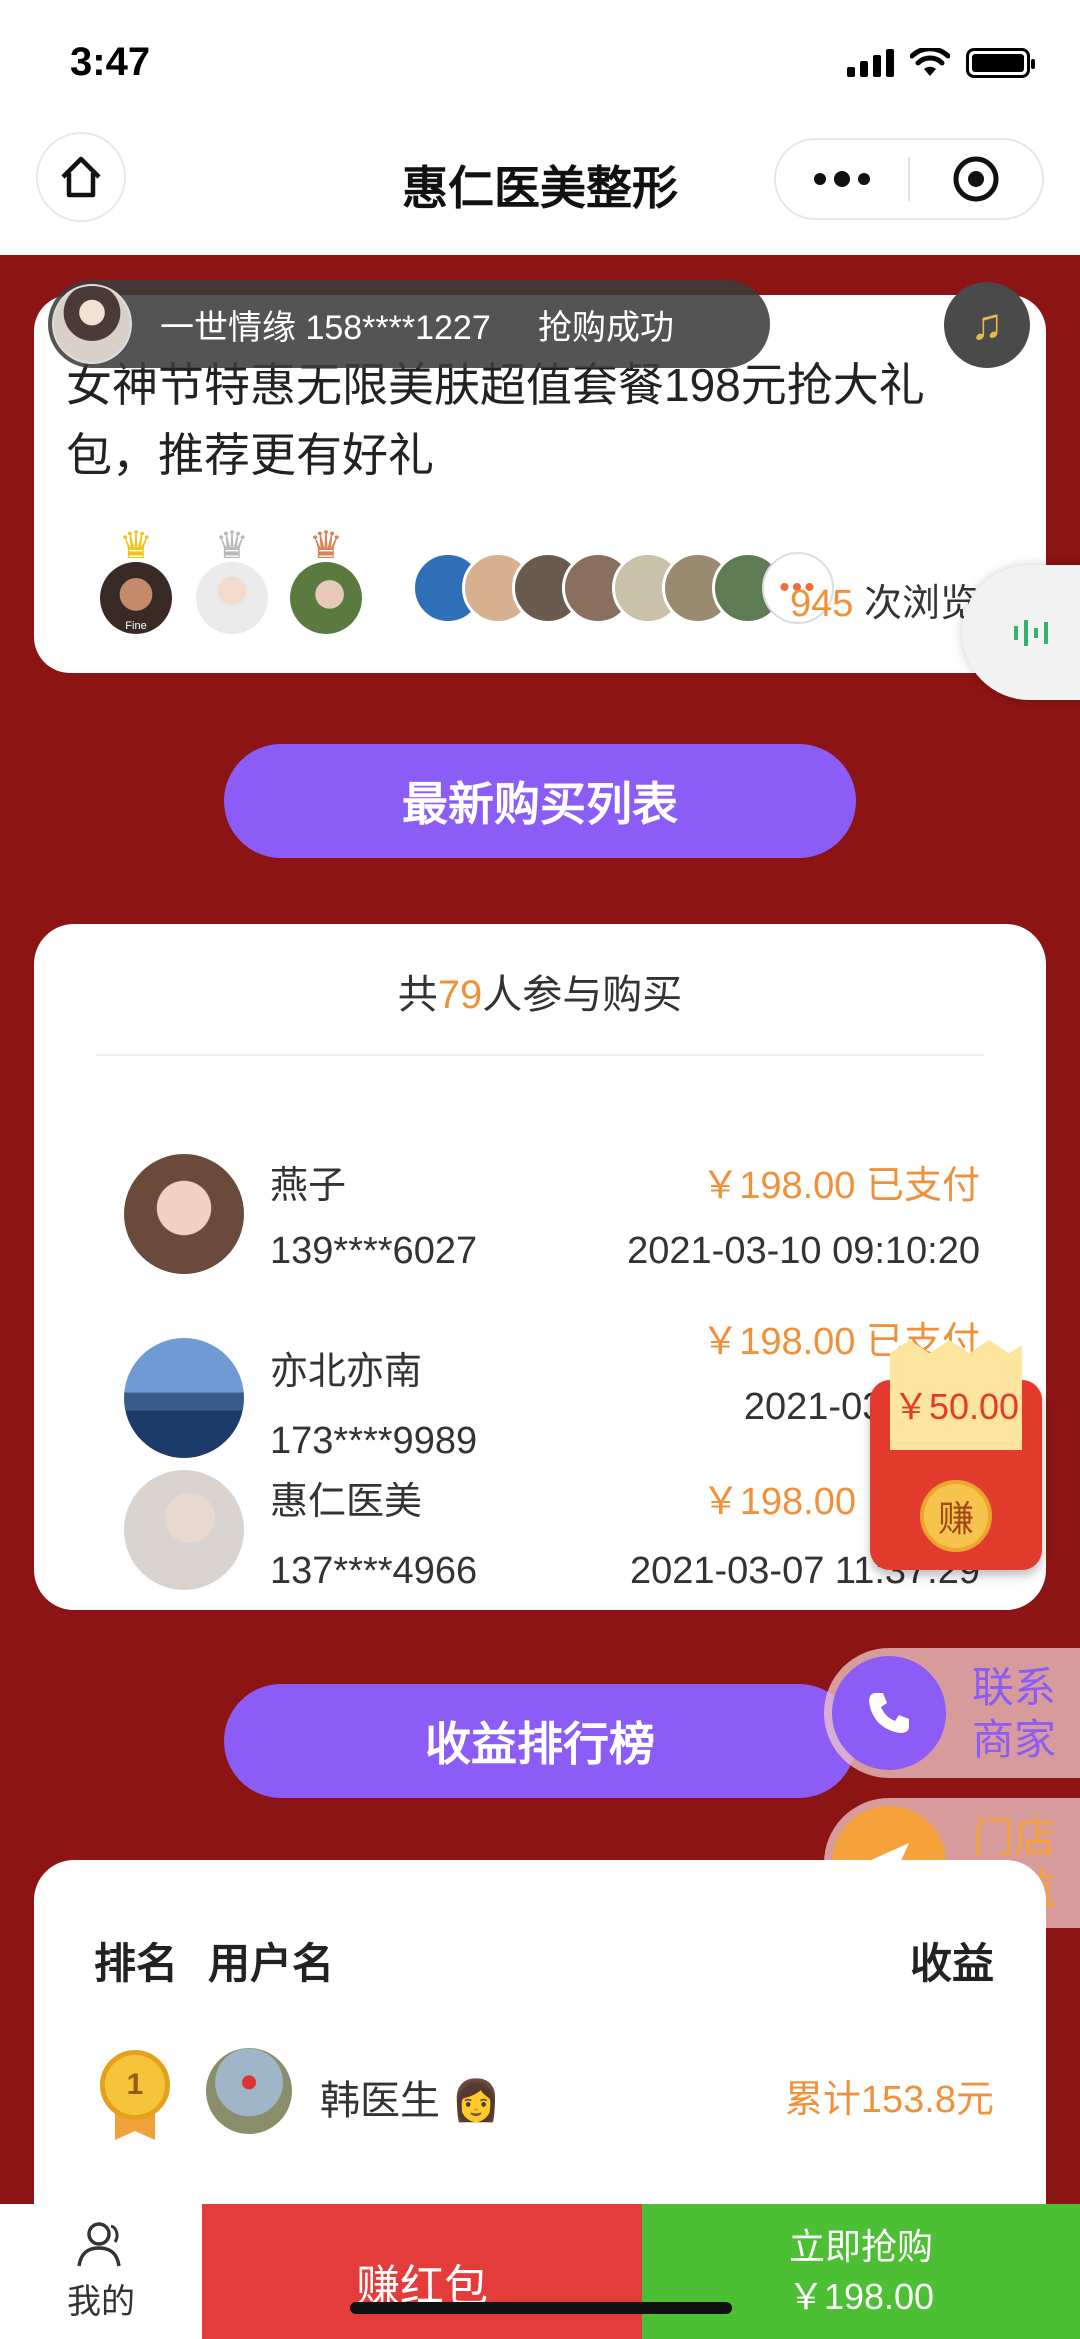  I want to click on buyer-phone: 173****9989, so click(374, 1441).